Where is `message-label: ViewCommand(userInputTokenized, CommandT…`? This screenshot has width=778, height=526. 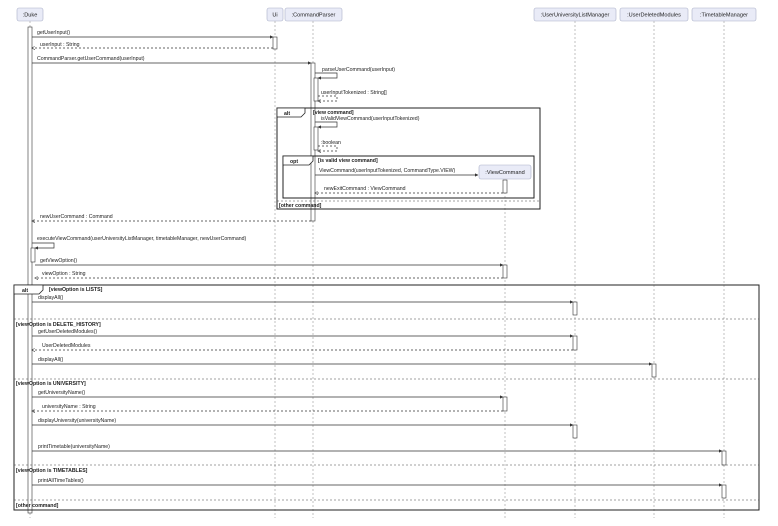
message-label: ViewCommand(userInputTokenized, CommandT… is located at coordinates (387, 171).